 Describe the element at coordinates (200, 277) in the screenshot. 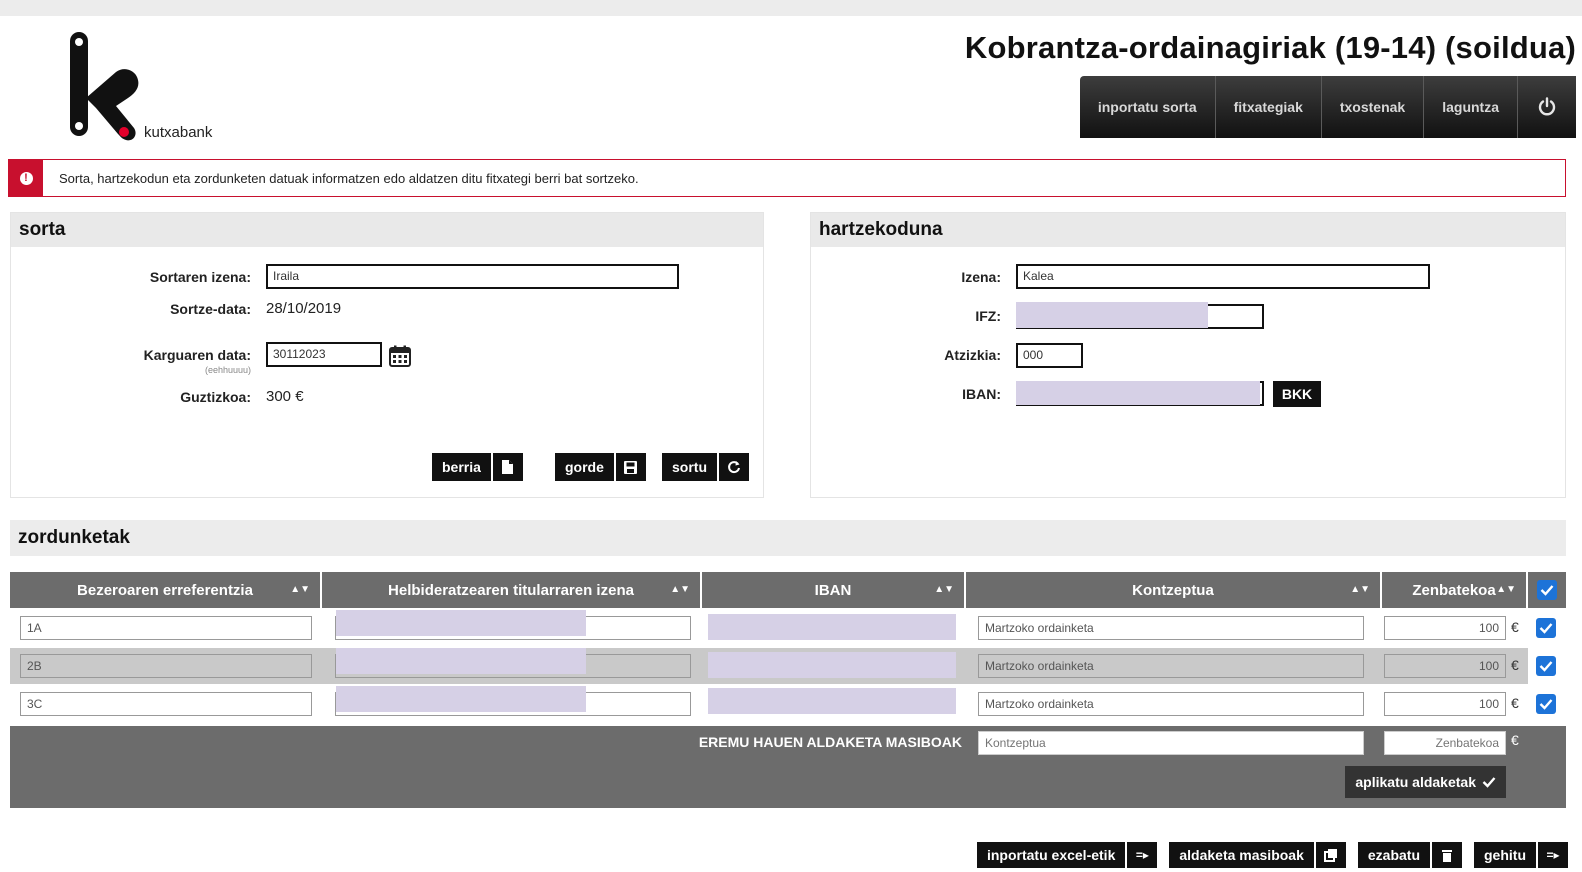

I see `batch-name-label: Sortaren izena:` at that location.